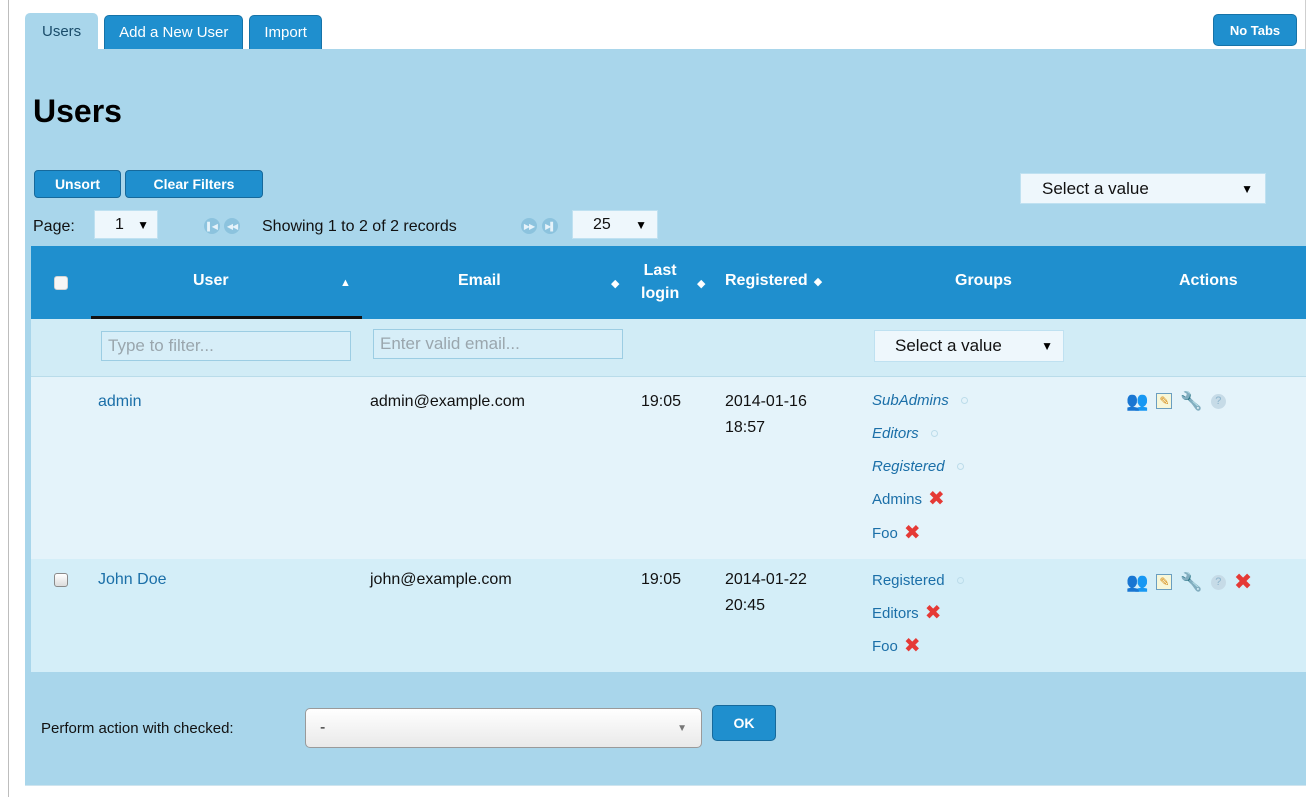 This screenshot has height=797, width=1306. I want to click on previous-page-icon: ◀◀, so click(232, 226).